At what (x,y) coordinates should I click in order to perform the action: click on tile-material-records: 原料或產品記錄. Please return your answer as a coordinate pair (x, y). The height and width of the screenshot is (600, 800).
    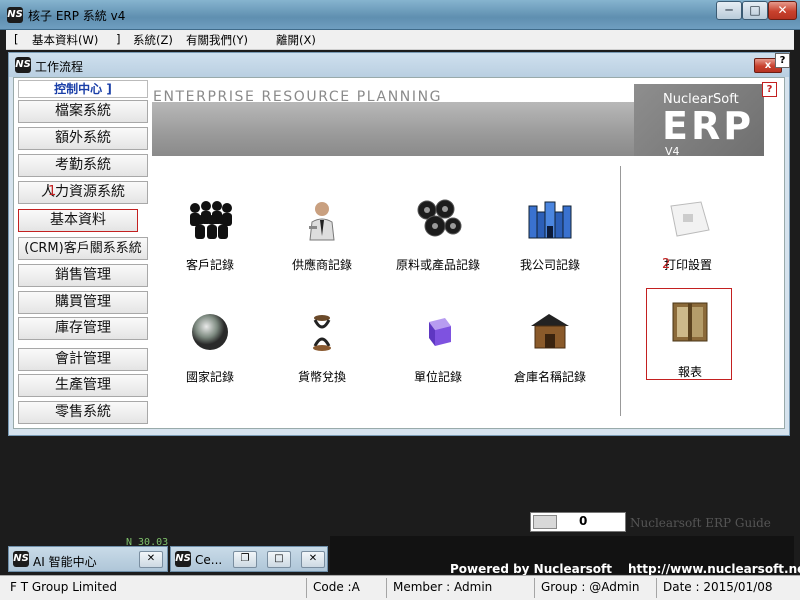
    Looking at the image, I should click on (438, 235).